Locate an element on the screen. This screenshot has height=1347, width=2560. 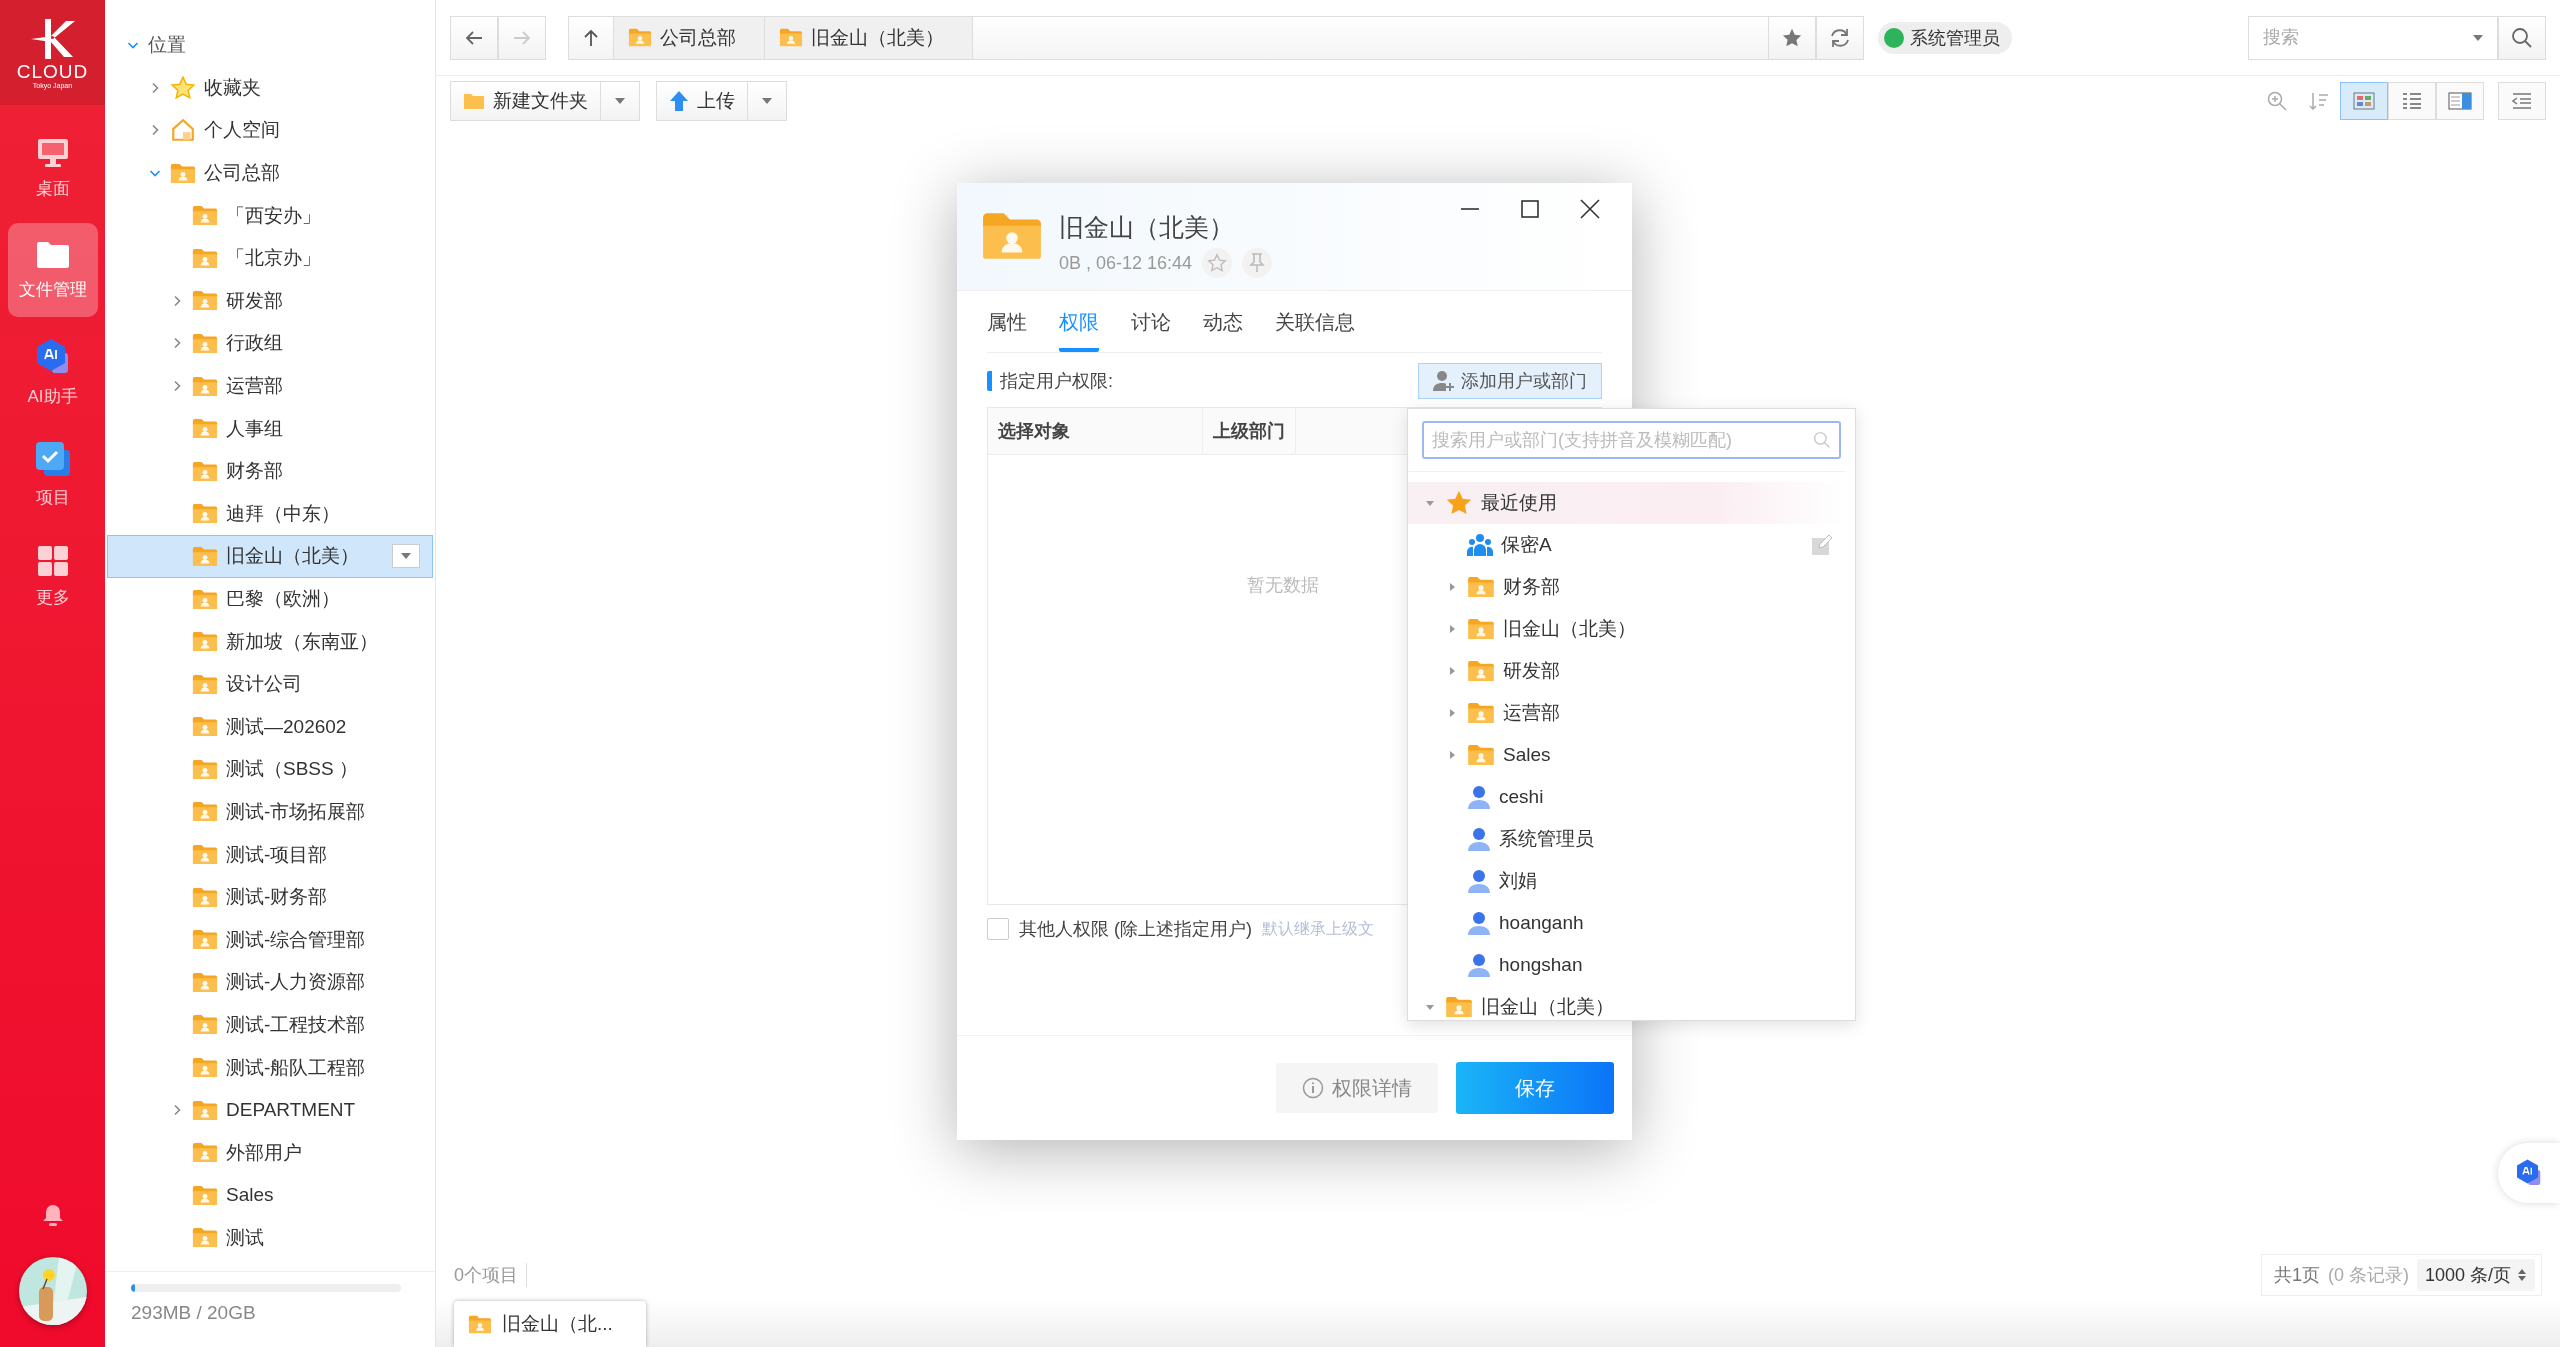
tree-item: 测试-市场拓展部 is located at coordinates (270, 812).